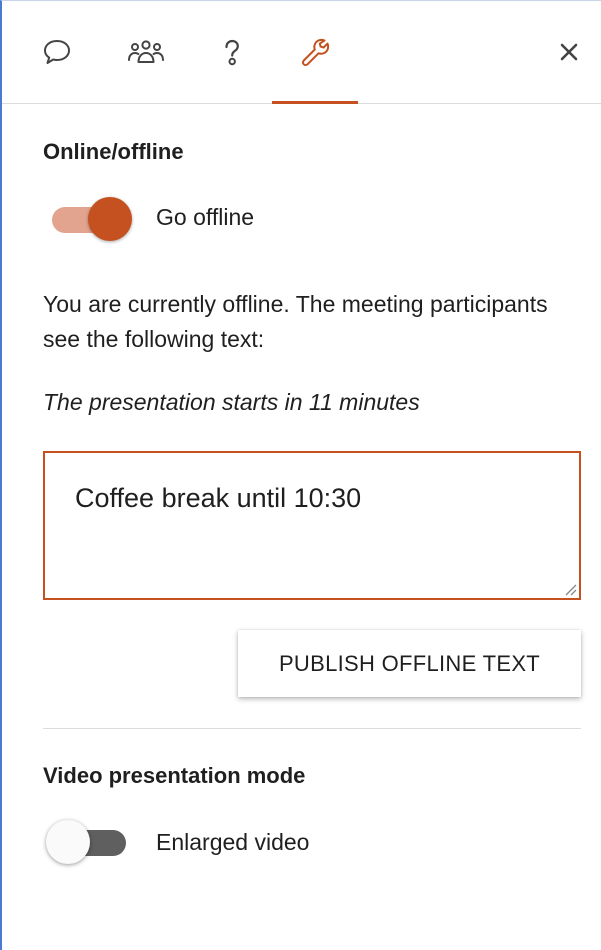 The width and height of the screenshot is (601, 950). Describe the element at coordinates (205, 217) in the screenshot. I see `go-offline-label: Go offline` at that location.